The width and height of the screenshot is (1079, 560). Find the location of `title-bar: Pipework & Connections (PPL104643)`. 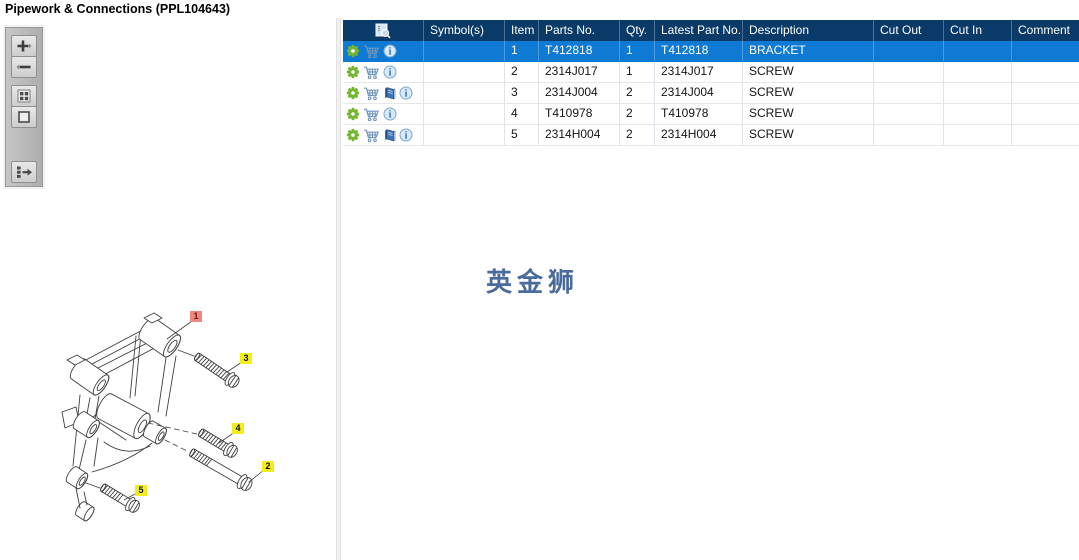

title-bar: Pipework & Connections (PPL104643) is located at coordinates (539, 9).